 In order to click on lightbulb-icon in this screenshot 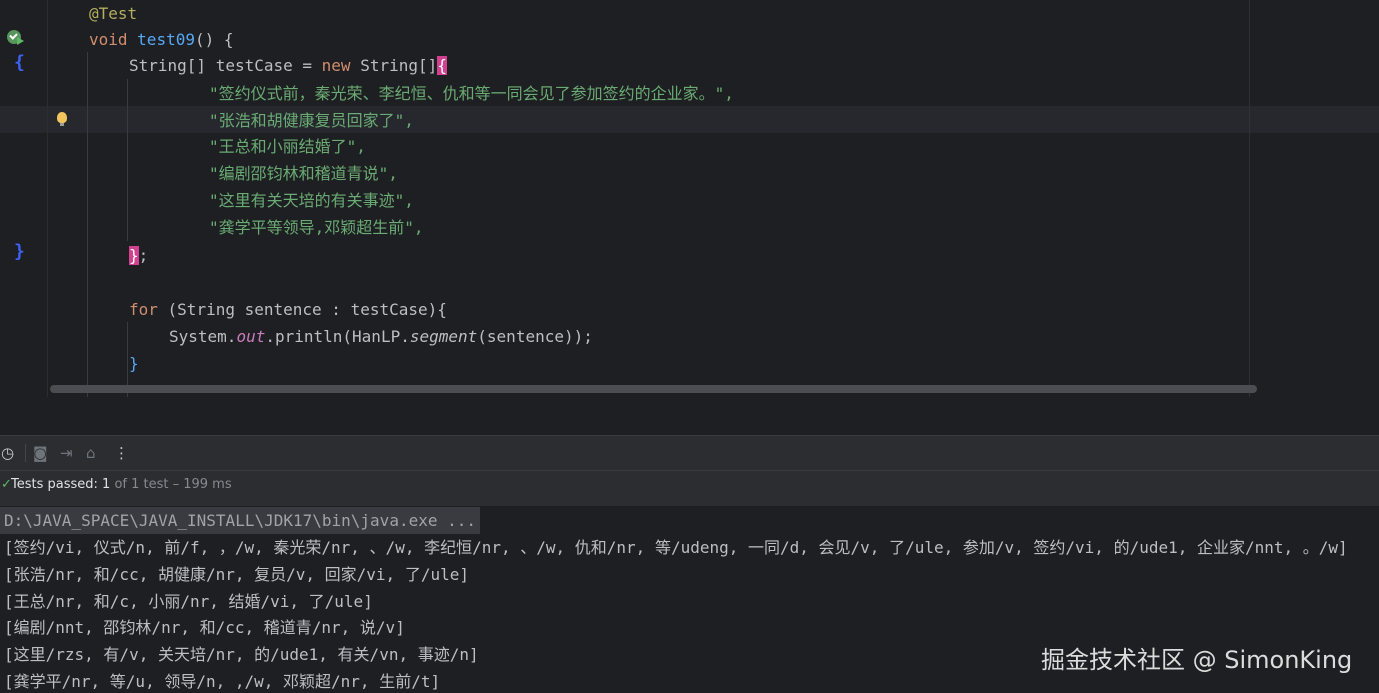, I will do `click(62, 119)`.